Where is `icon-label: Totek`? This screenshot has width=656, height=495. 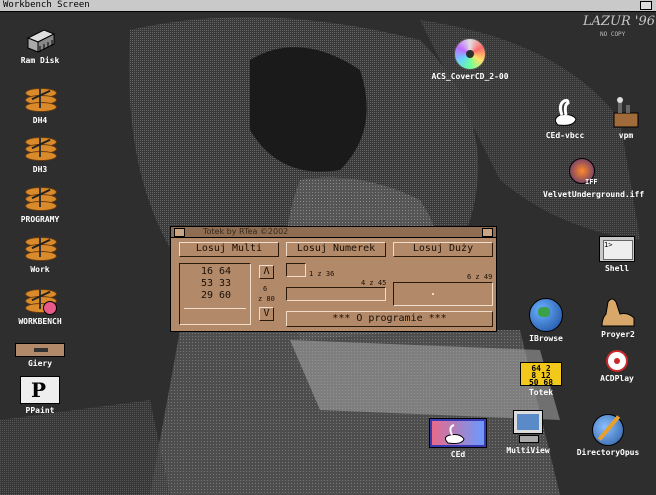 icon-label: Totek is located at coordinates (541, 392).